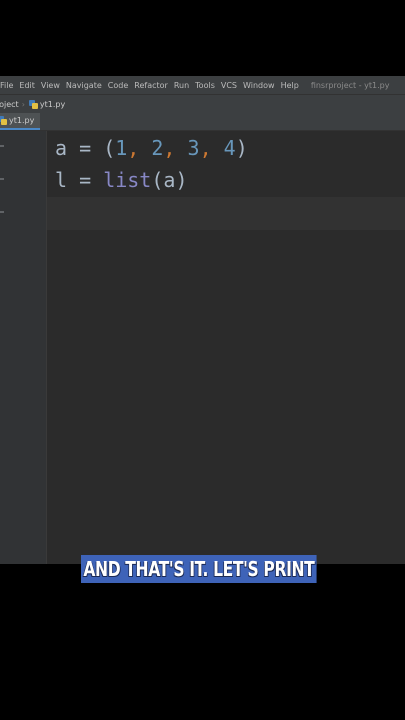 The image size is (405, 720). What do you see at coordinates (181, 85) in the screenshot?
I see `menu-run: Run` at bounding box center [181, 85].